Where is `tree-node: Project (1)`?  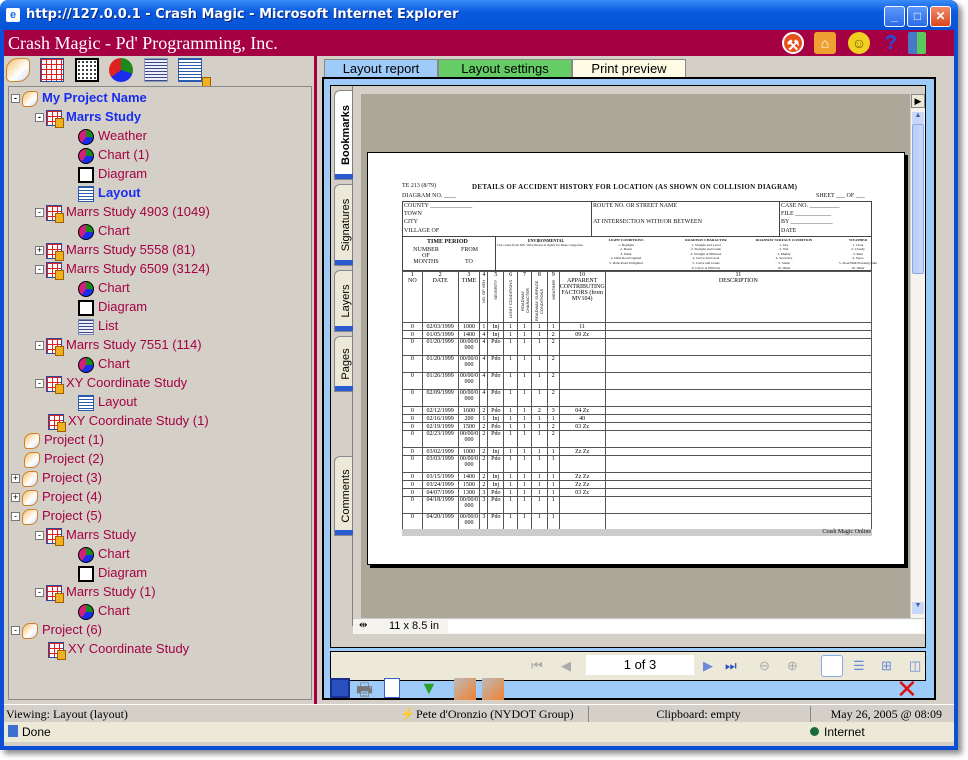 tree-node: Project (1) is located at coordinates (64, 439).